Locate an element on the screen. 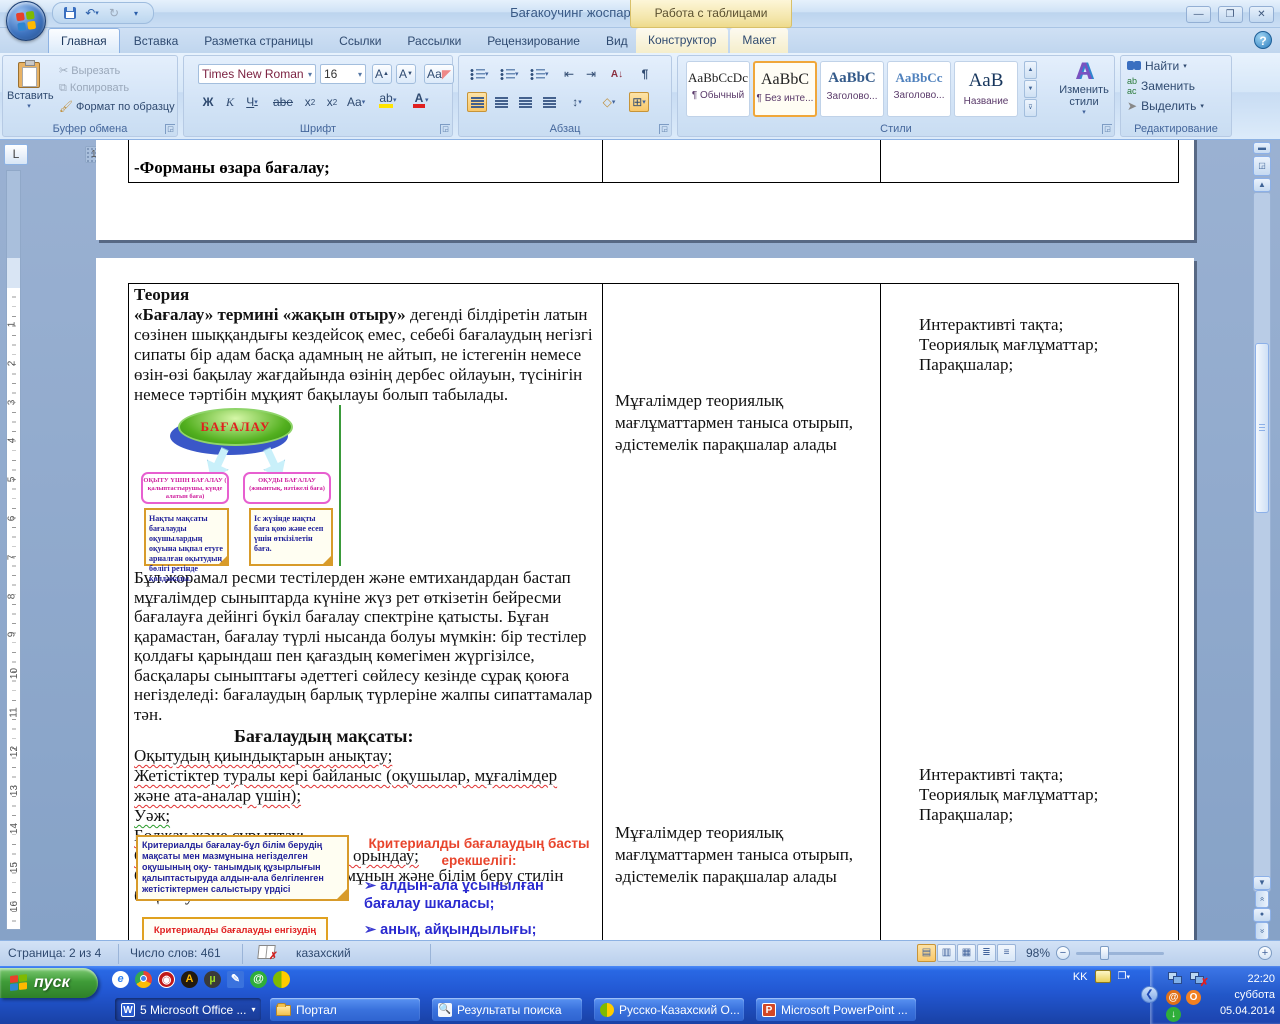  restore-button: ❐ is located at coordinates (1230, 14).